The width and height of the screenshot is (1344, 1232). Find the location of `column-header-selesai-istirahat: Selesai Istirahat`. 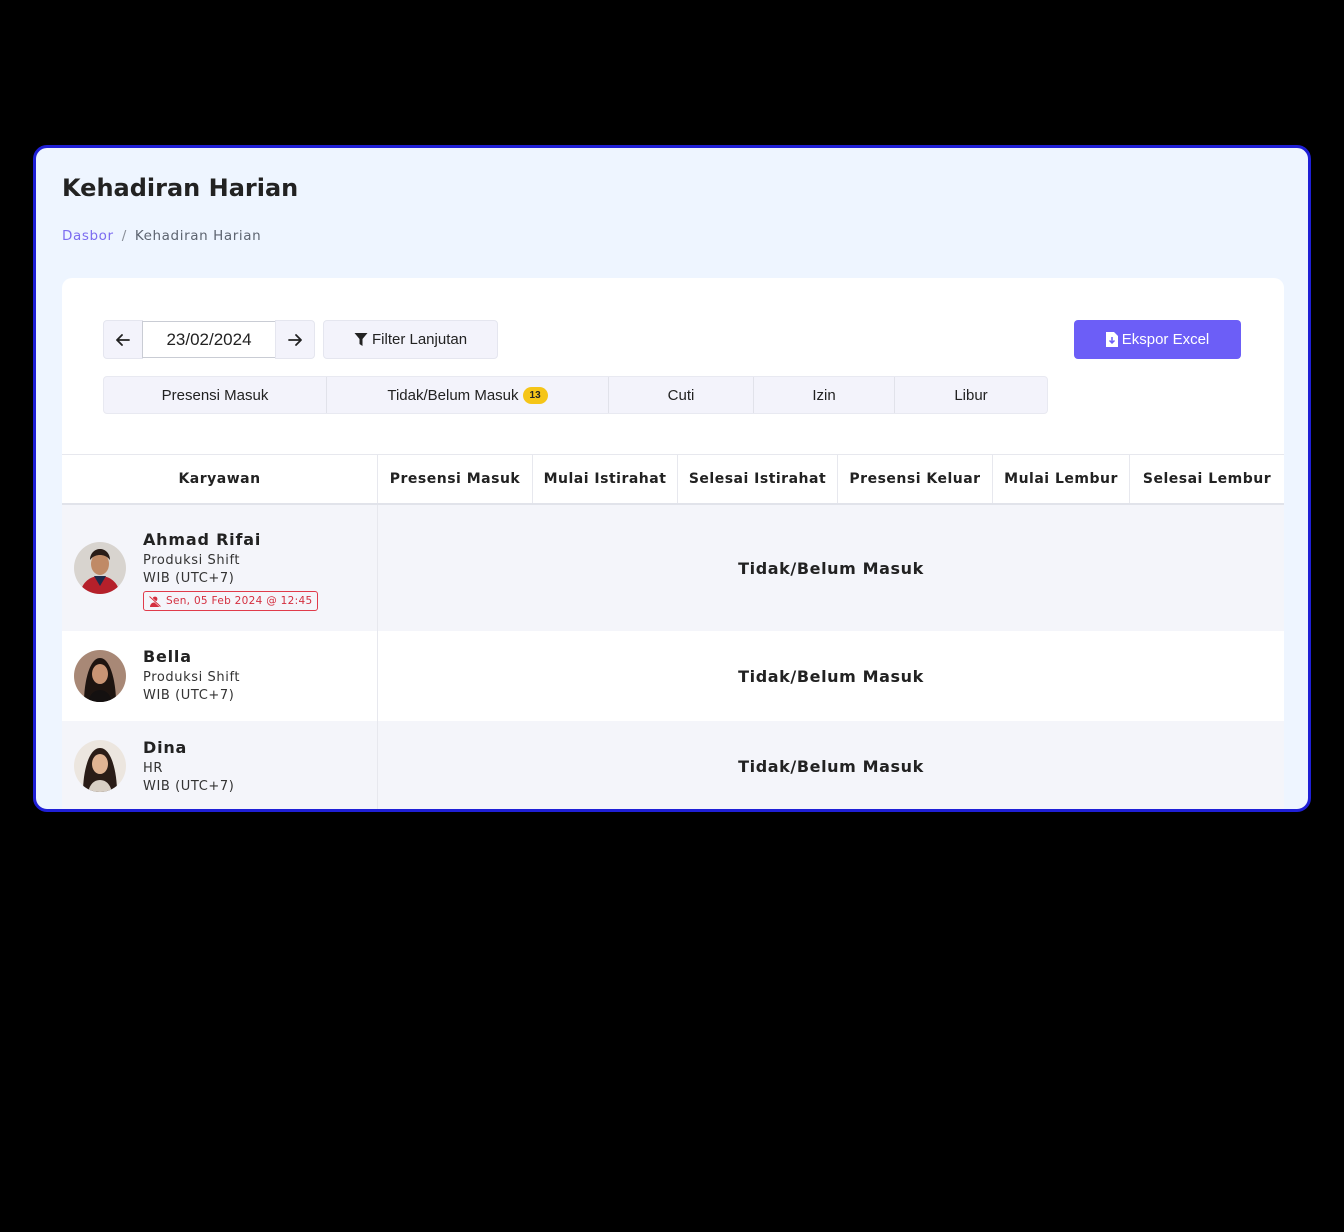

column-header-selesai-istirahat: Selesai Istirahat is located at coordinates (758, 479).